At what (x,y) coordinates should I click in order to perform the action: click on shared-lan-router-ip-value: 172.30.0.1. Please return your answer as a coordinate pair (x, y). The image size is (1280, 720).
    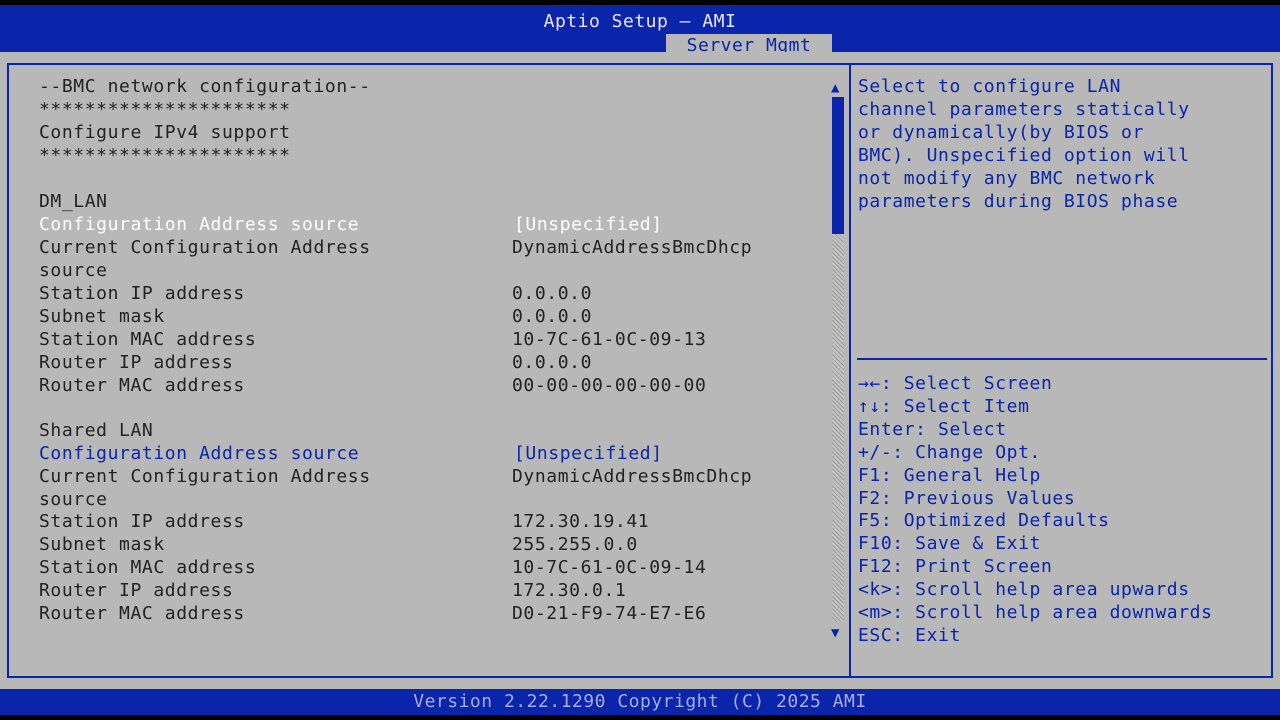
    Looking at the image, I should click on (569, 590).